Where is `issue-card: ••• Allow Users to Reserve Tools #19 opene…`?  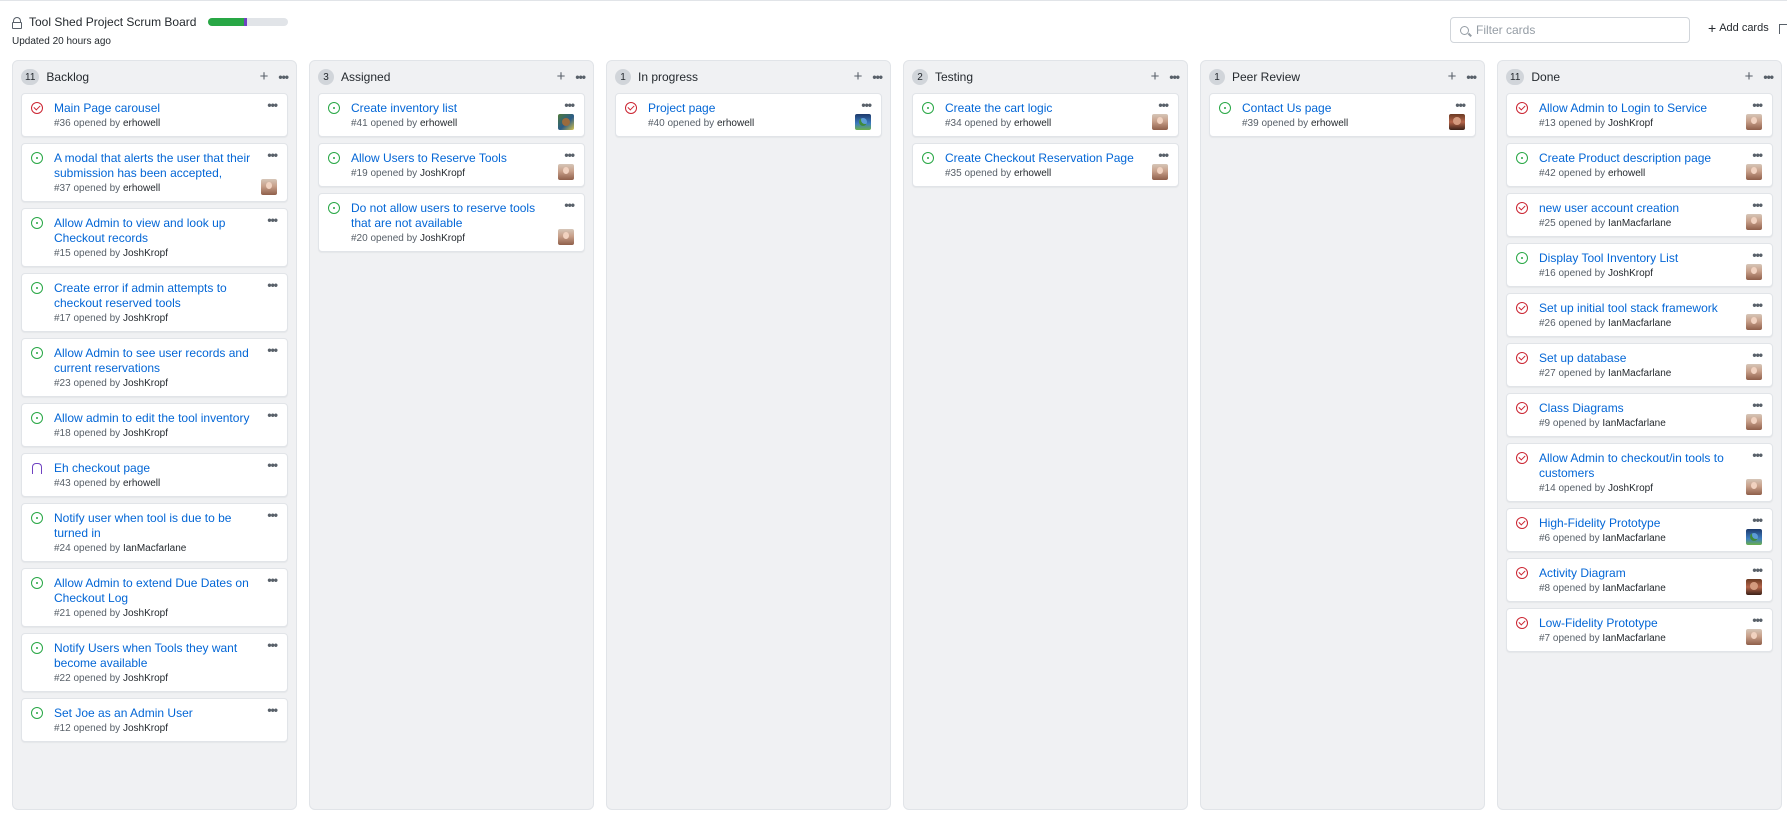 issue-card: ••• Allow Users to Reserve Tools #19 opene… is located at coordinates (451, 165).